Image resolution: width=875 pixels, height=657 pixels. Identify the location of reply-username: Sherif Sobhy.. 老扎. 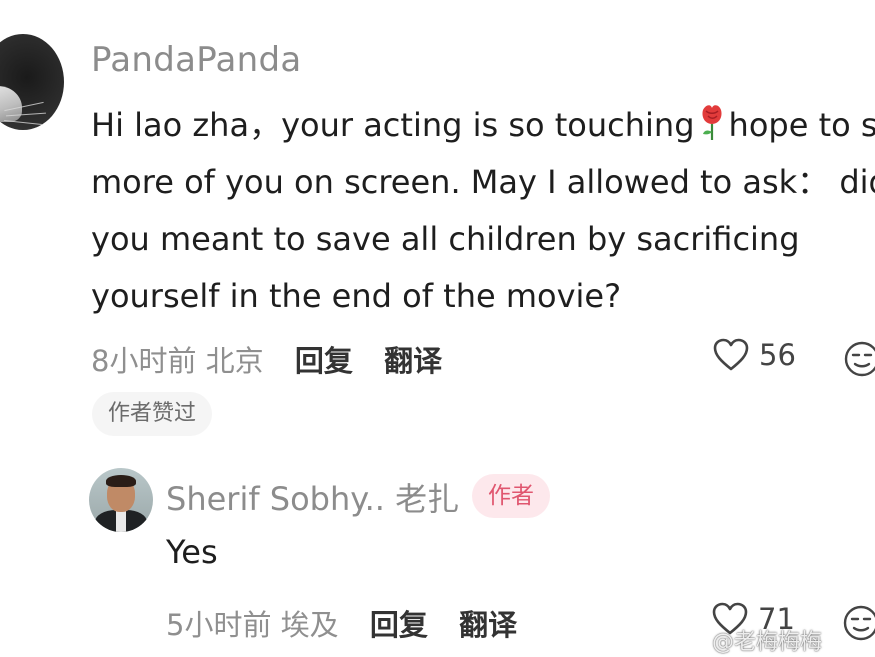
(312, 497).